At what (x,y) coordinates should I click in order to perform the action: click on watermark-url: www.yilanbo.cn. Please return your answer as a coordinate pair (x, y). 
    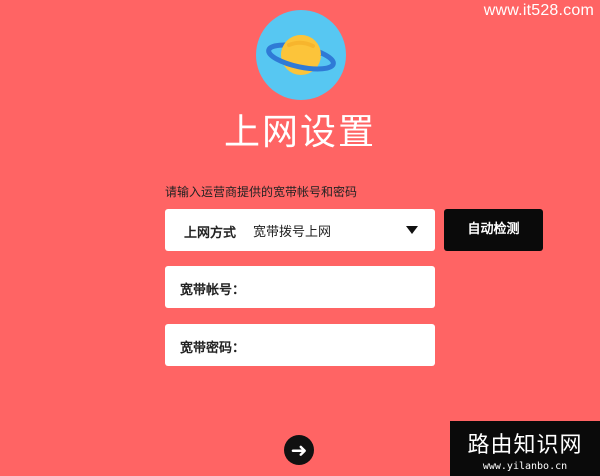
    Looking at the image, I should click on (525, 466).